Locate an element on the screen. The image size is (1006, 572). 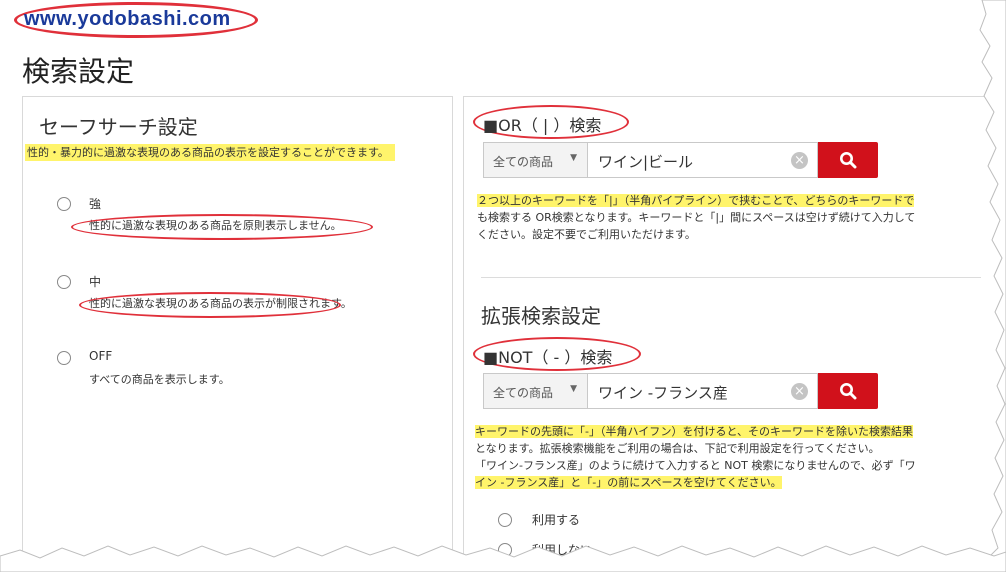
option-label: OFF is located at coordinates (101, 356).